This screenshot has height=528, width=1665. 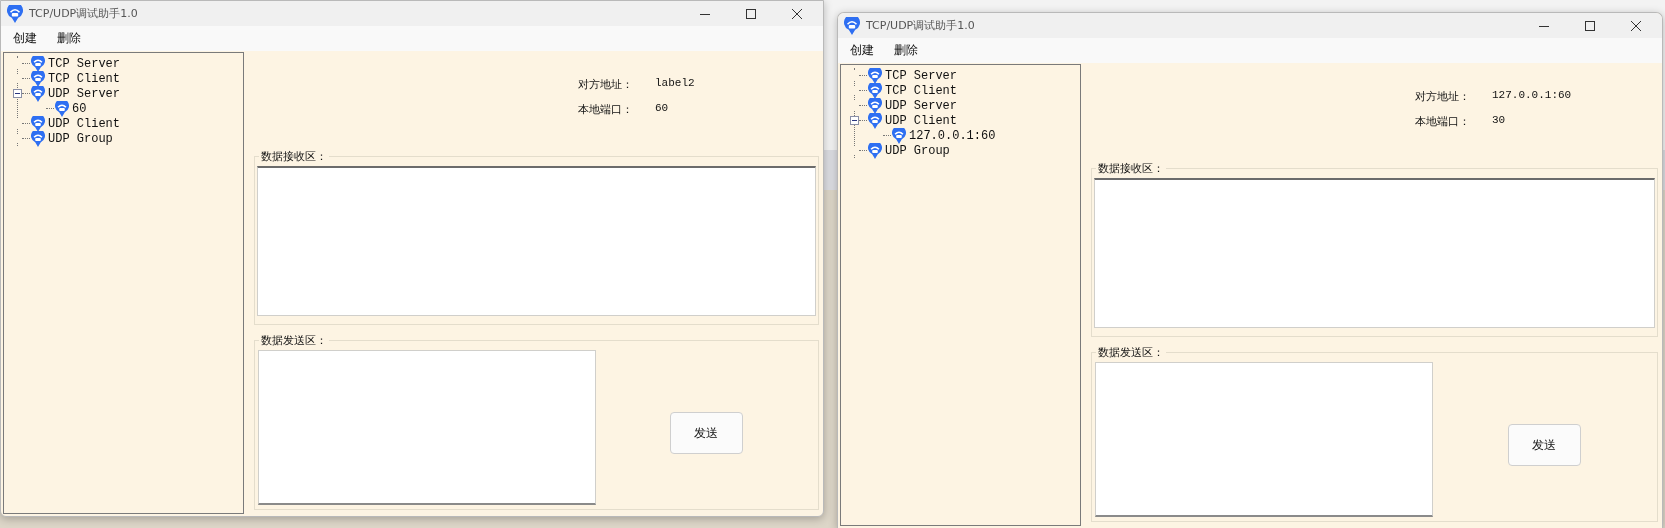 I want to click on tree-item: 60, so click(x=79, y=108).